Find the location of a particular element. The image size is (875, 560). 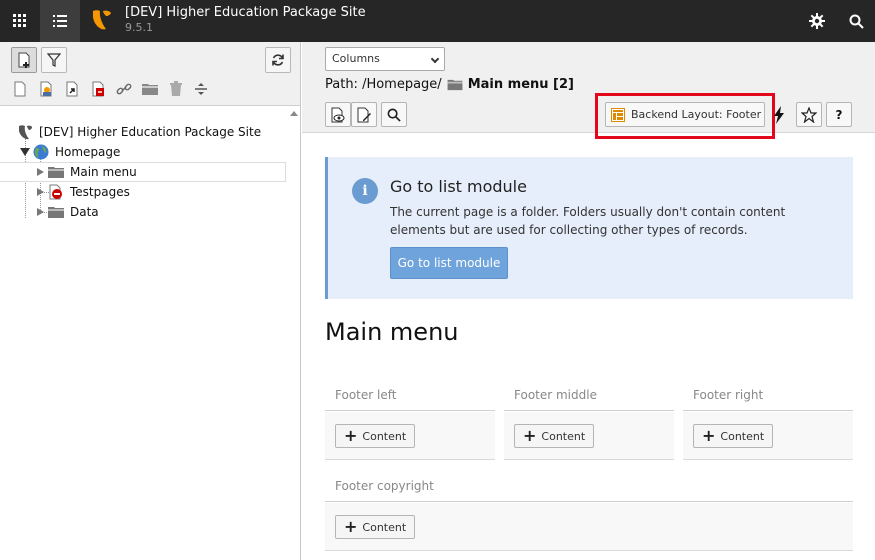

page-tree-toggle is located at coordinates (60, 21).